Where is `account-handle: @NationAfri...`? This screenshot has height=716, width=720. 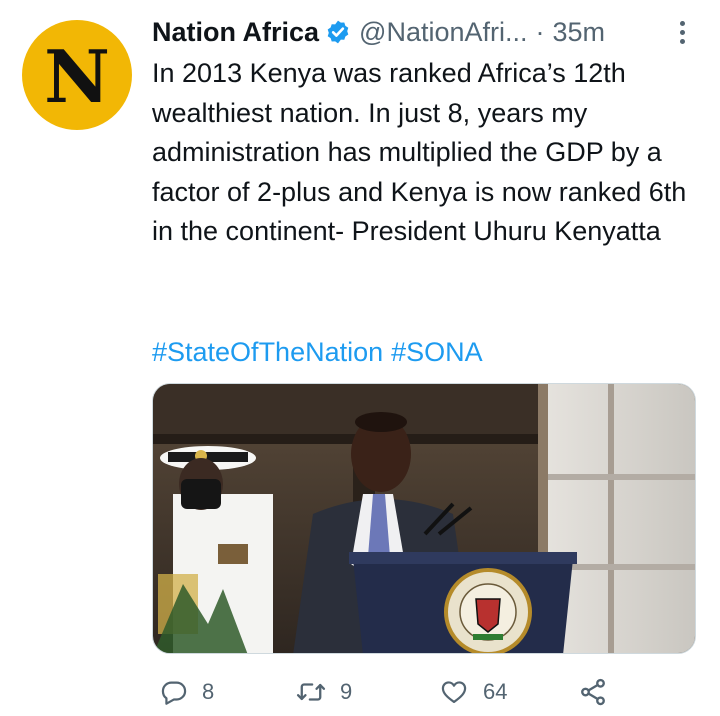 account-handle: @NationAfri... is located at coordinates (443, 32).